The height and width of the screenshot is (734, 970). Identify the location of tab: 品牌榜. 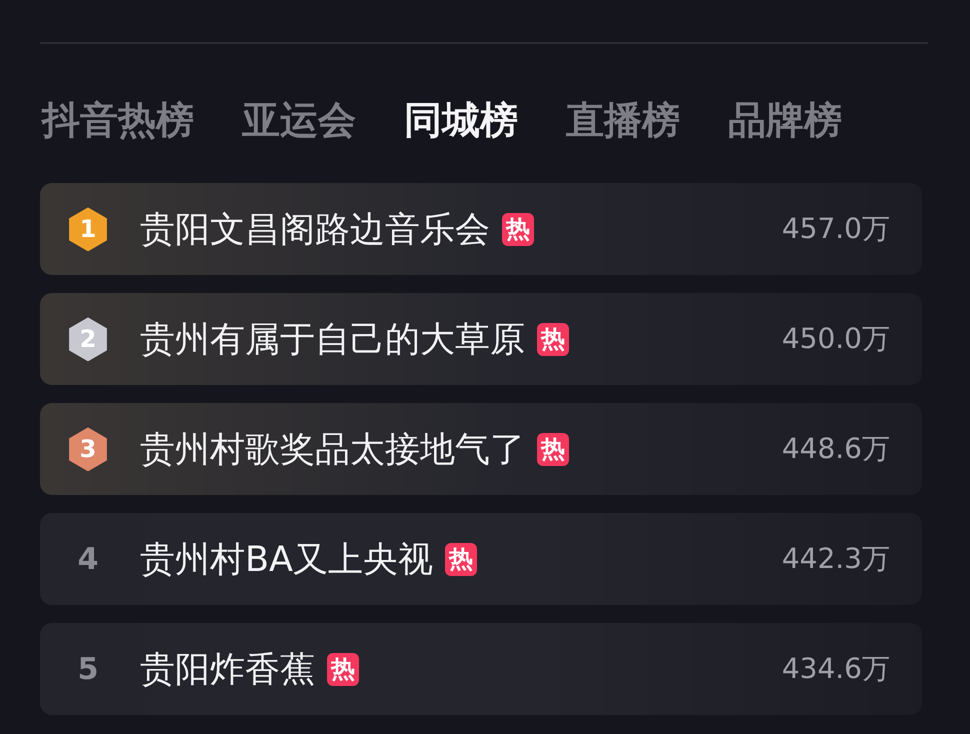
(785, 121).